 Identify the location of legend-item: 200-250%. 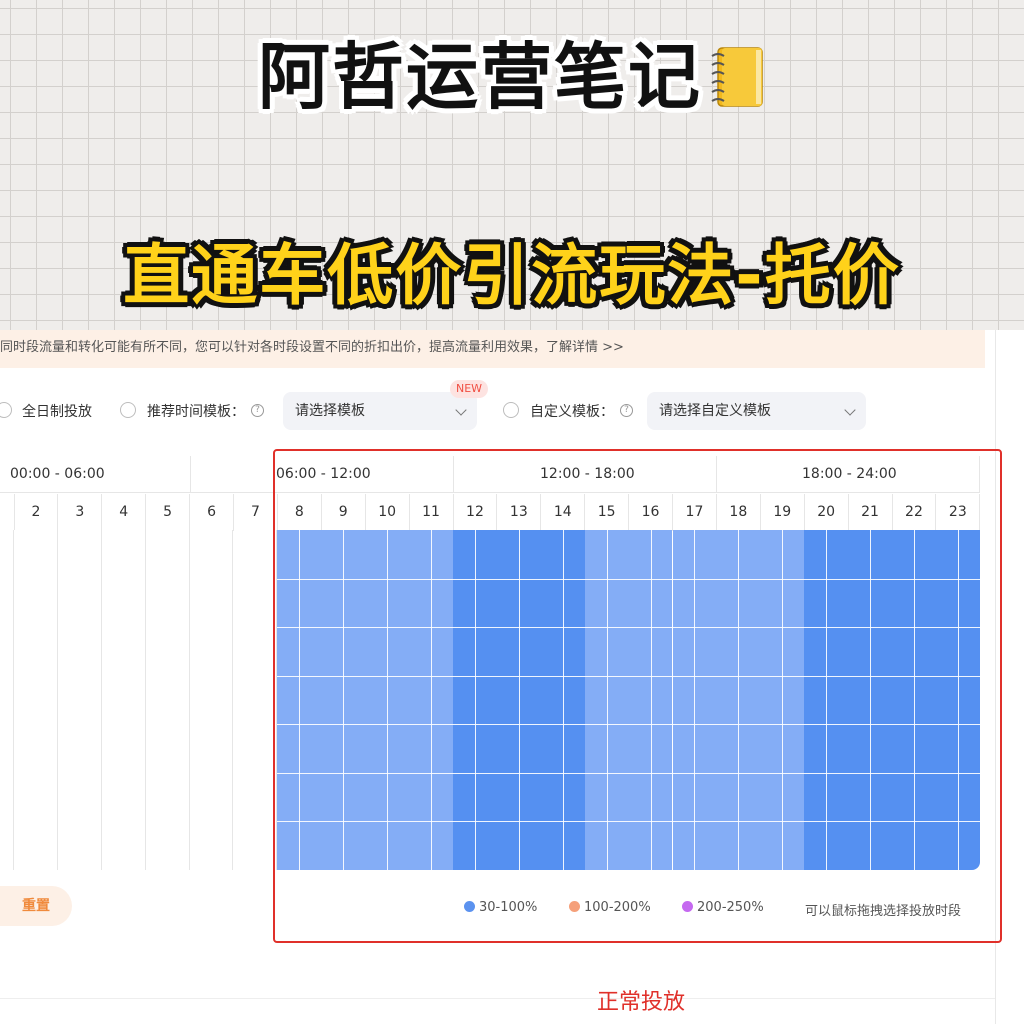
(723, 907).